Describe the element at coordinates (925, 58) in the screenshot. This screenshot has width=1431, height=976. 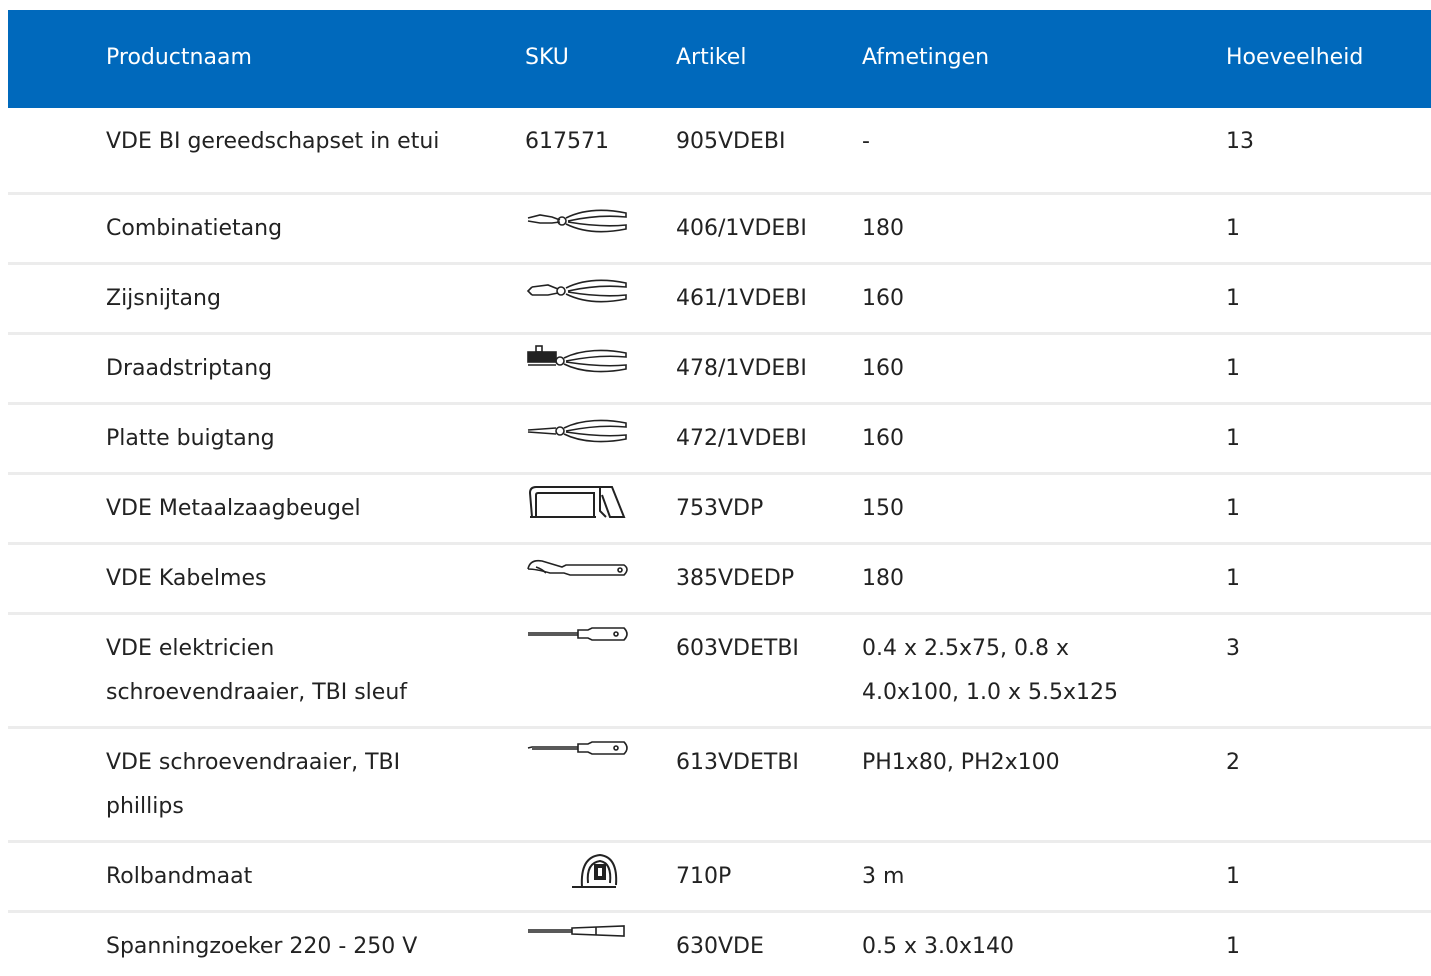
I see `header-afmetingen: Afmetingen` at that location.